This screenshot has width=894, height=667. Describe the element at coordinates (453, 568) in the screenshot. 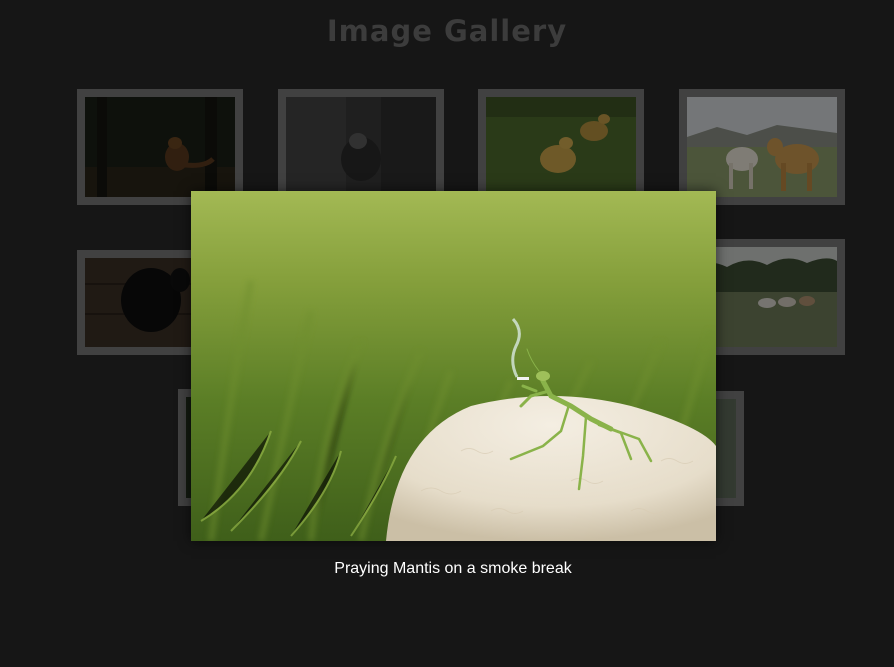

I see `lightbox-caption: Praying Mantis on a smoke break` at that location.